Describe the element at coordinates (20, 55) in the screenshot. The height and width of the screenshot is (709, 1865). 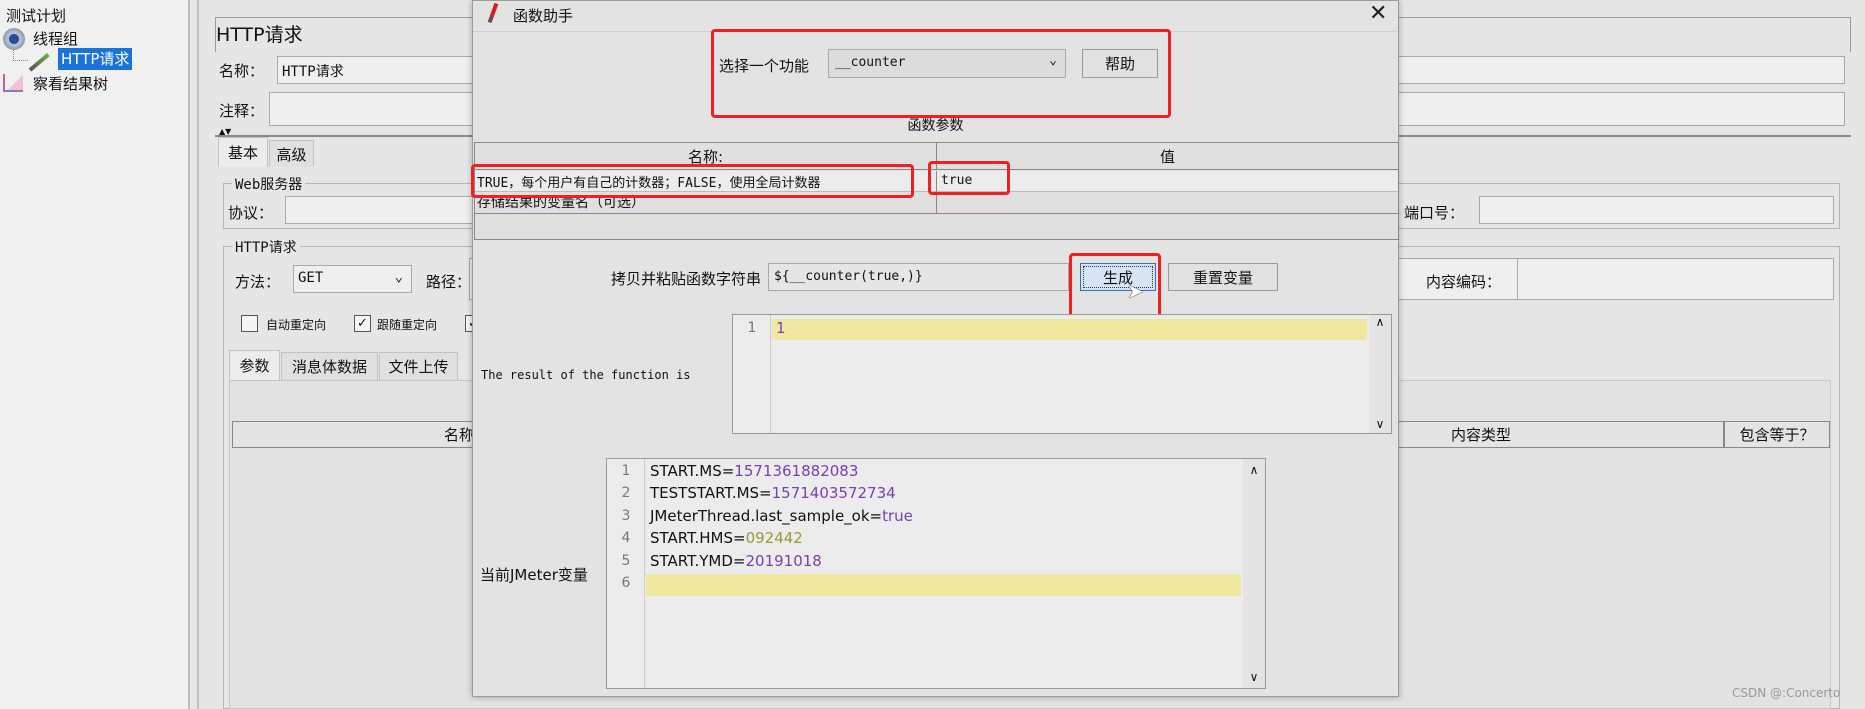
I see `tree-connector` at that location.